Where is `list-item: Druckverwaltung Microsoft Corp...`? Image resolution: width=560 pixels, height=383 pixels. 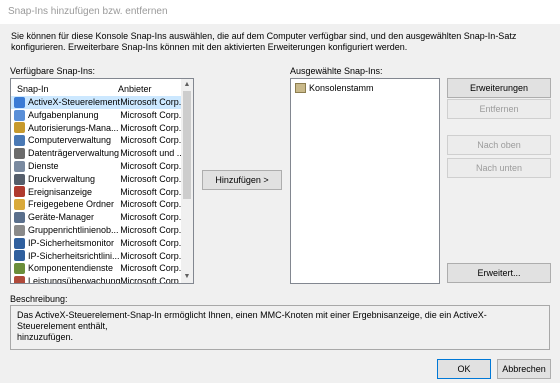 list-item: Druckverwaltung Microsoft Corp... is located at coordinates (96, 179).